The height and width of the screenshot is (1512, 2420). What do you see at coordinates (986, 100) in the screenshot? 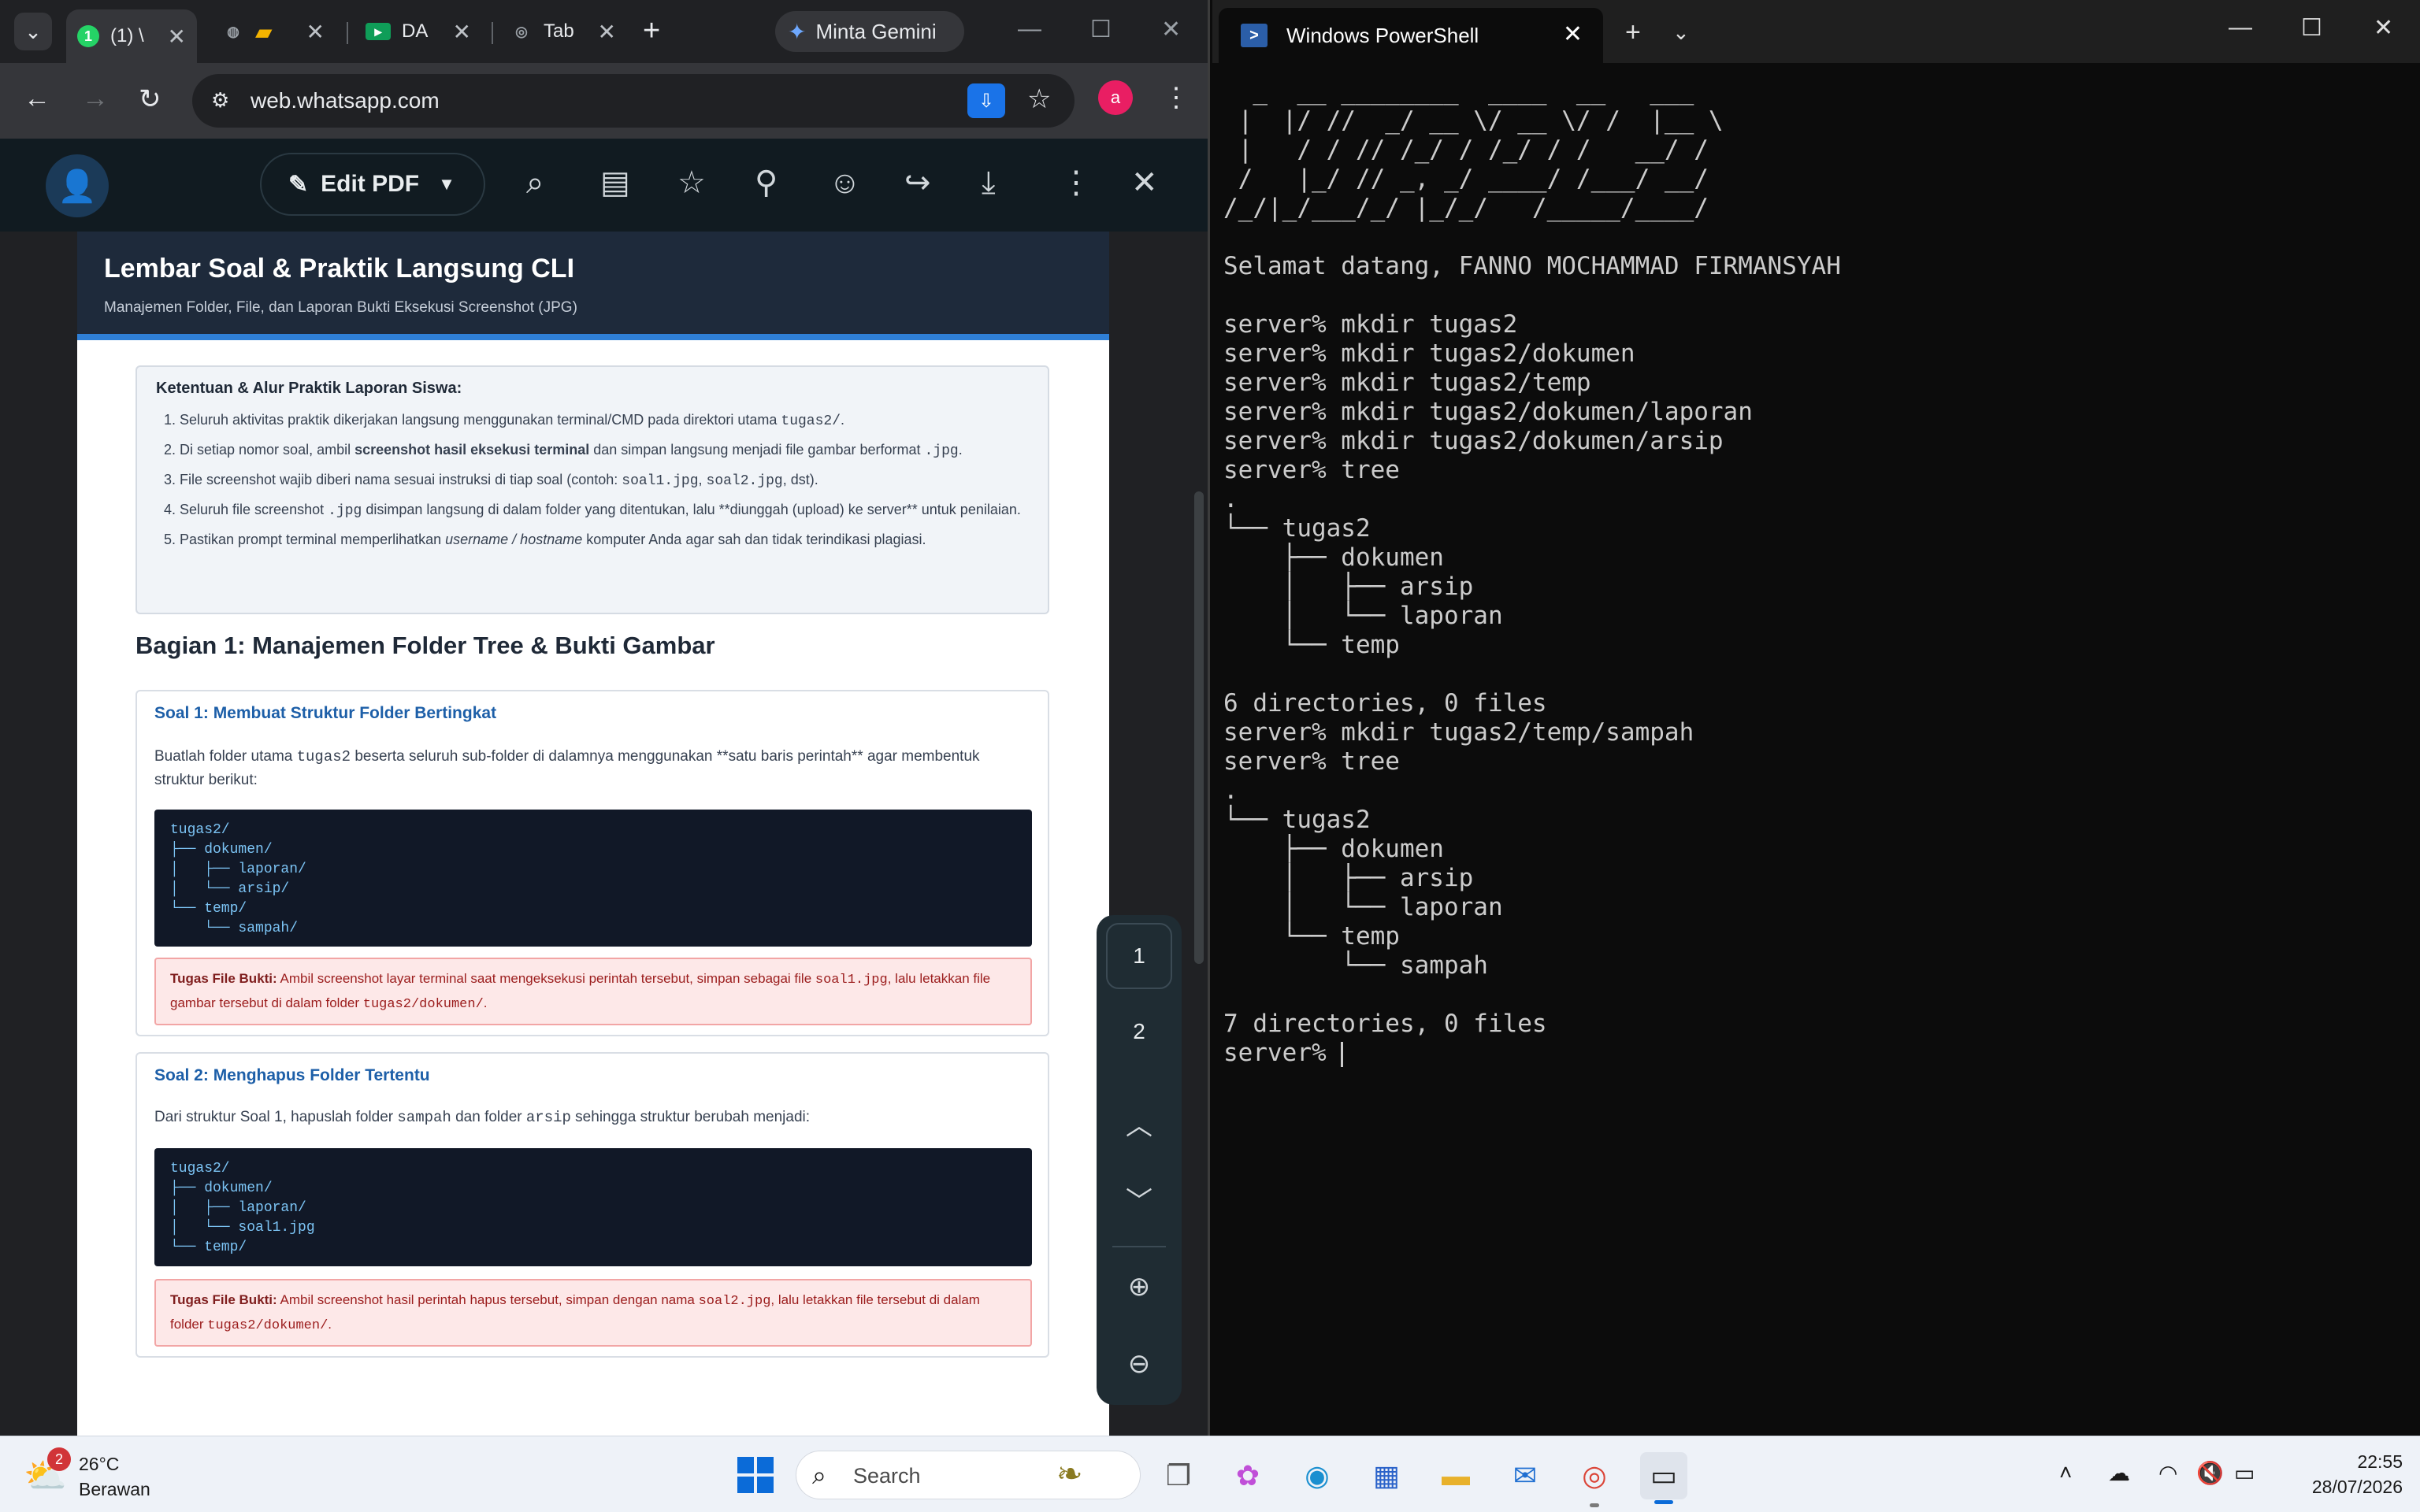
I see `install-app-icon: ⇩` at bounding box center [986, 100].